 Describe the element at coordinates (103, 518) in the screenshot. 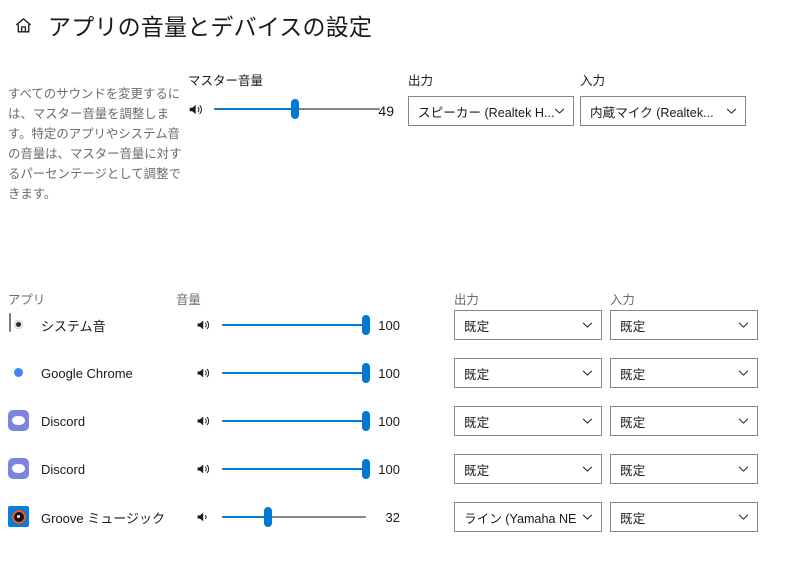

I see `app-name: Groove ミュージック` at that location.